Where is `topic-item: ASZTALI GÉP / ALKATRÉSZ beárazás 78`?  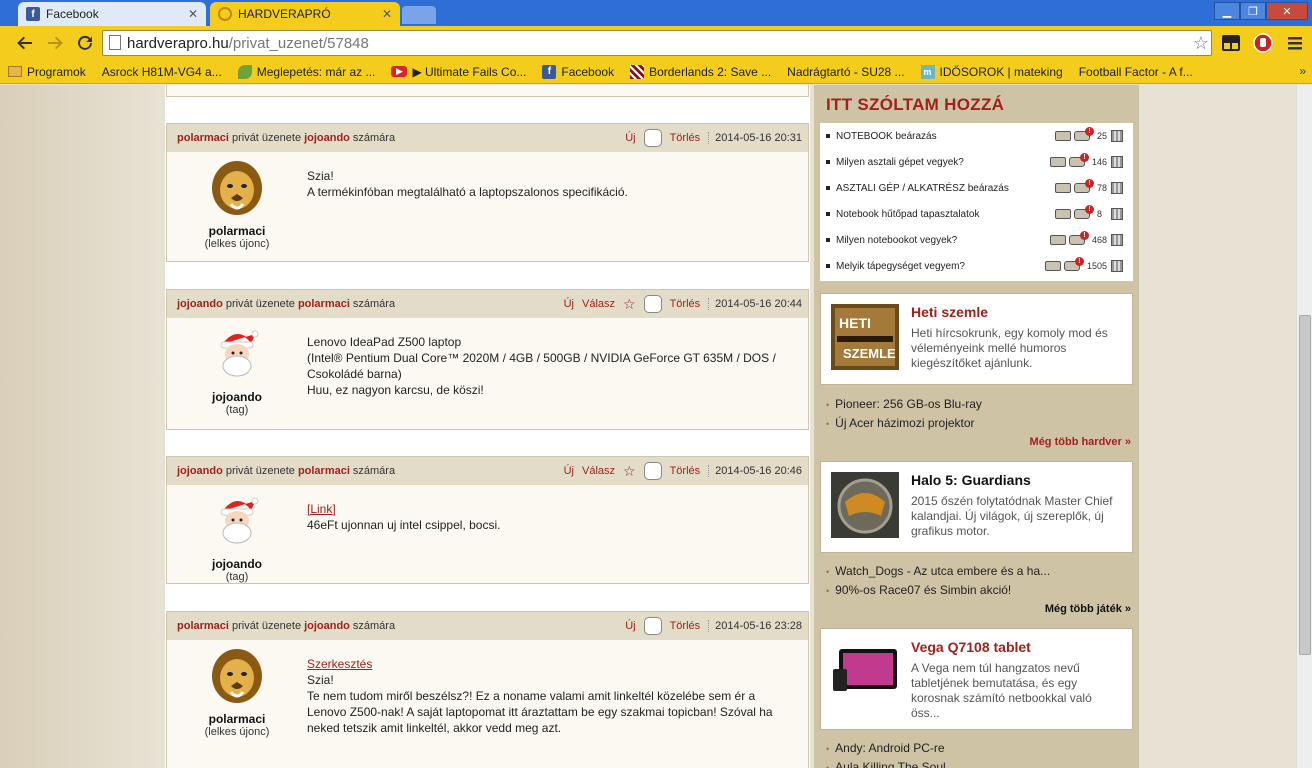 topic-item: ASZTALI GÉP / ALKATRÉSZ beárazás 78 is located at coordinates (976, 188).